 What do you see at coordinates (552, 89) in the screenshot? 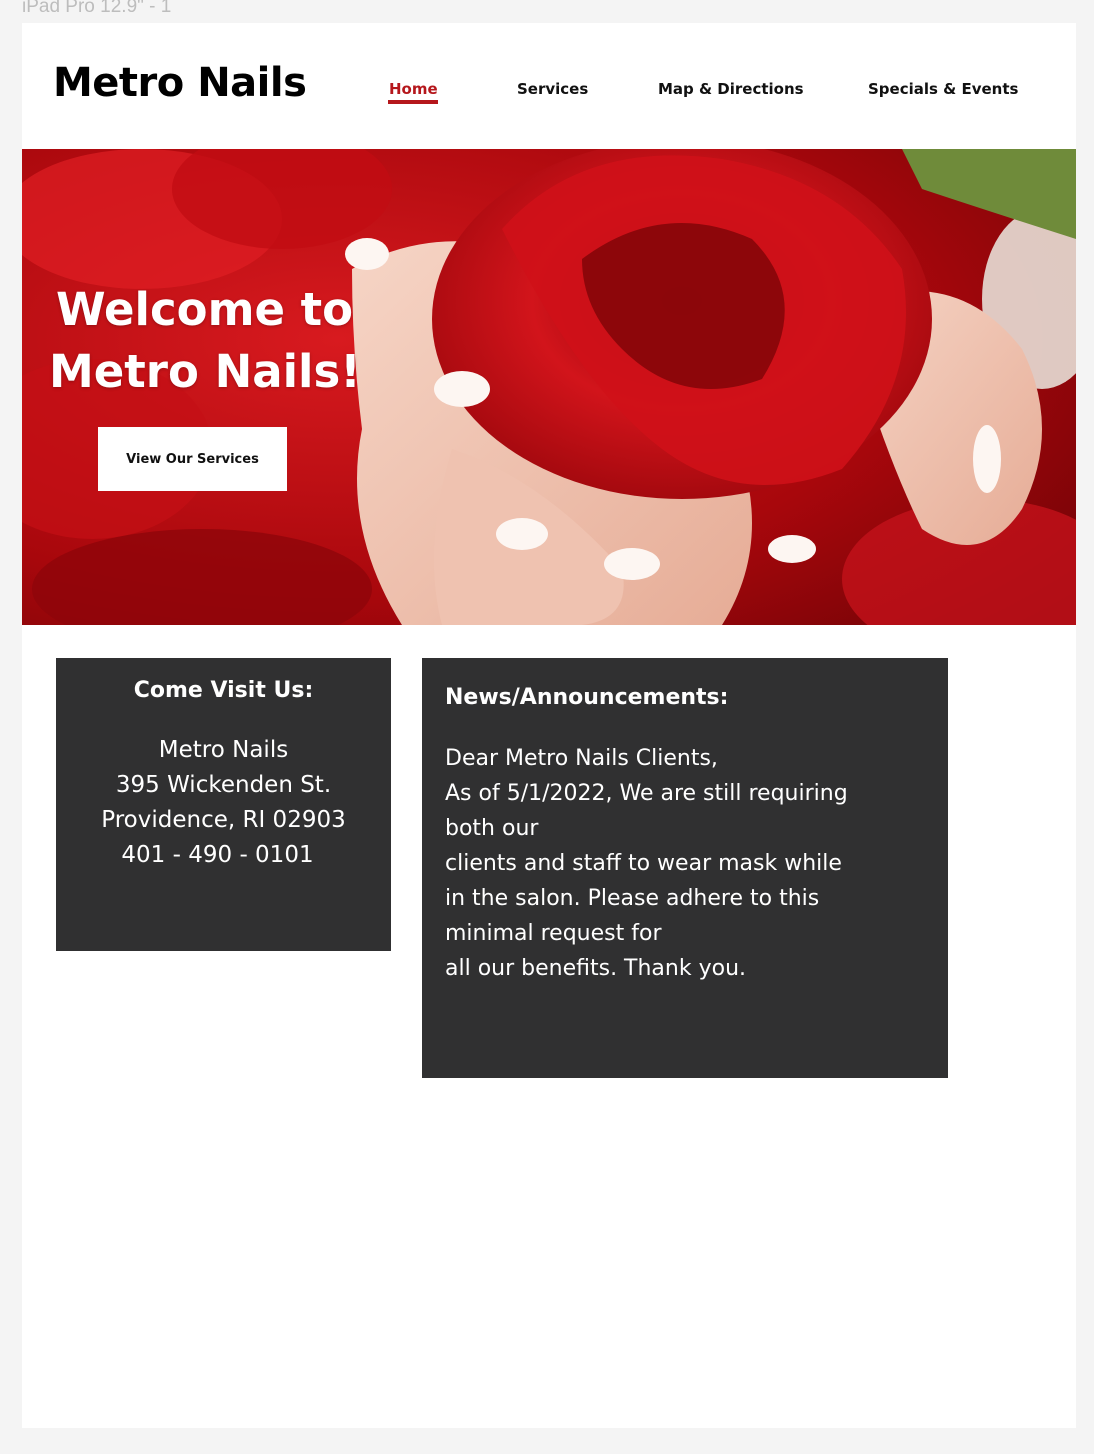
I see `nav-services: Services` at bounding box center [552, 89].